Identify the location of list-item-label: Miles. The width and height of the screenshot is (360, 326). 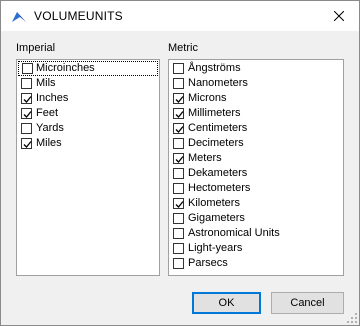
(49, 143).